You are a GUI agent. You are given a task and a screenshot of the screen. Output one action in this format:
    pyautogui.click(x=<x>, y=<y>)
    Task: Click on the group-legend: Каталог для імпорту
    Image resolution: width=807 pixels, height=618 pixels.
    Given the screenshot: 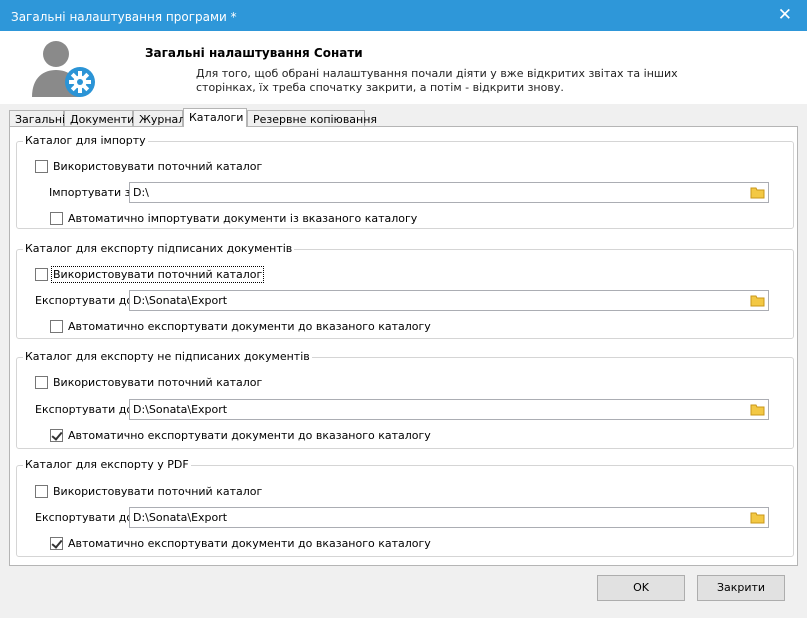 What is the action you would take?
    pyautogui.click(x=85, y=140)
    